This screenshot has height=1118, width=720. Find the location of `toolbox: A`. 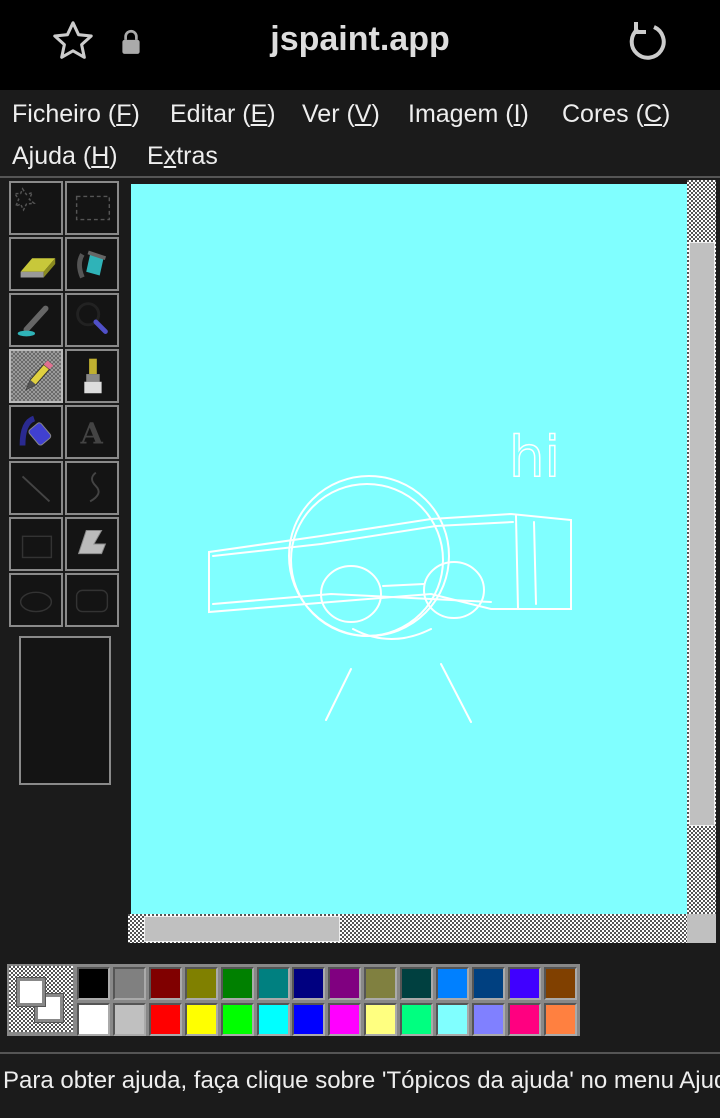

toolbox: A is located at coordinates (64, 562).